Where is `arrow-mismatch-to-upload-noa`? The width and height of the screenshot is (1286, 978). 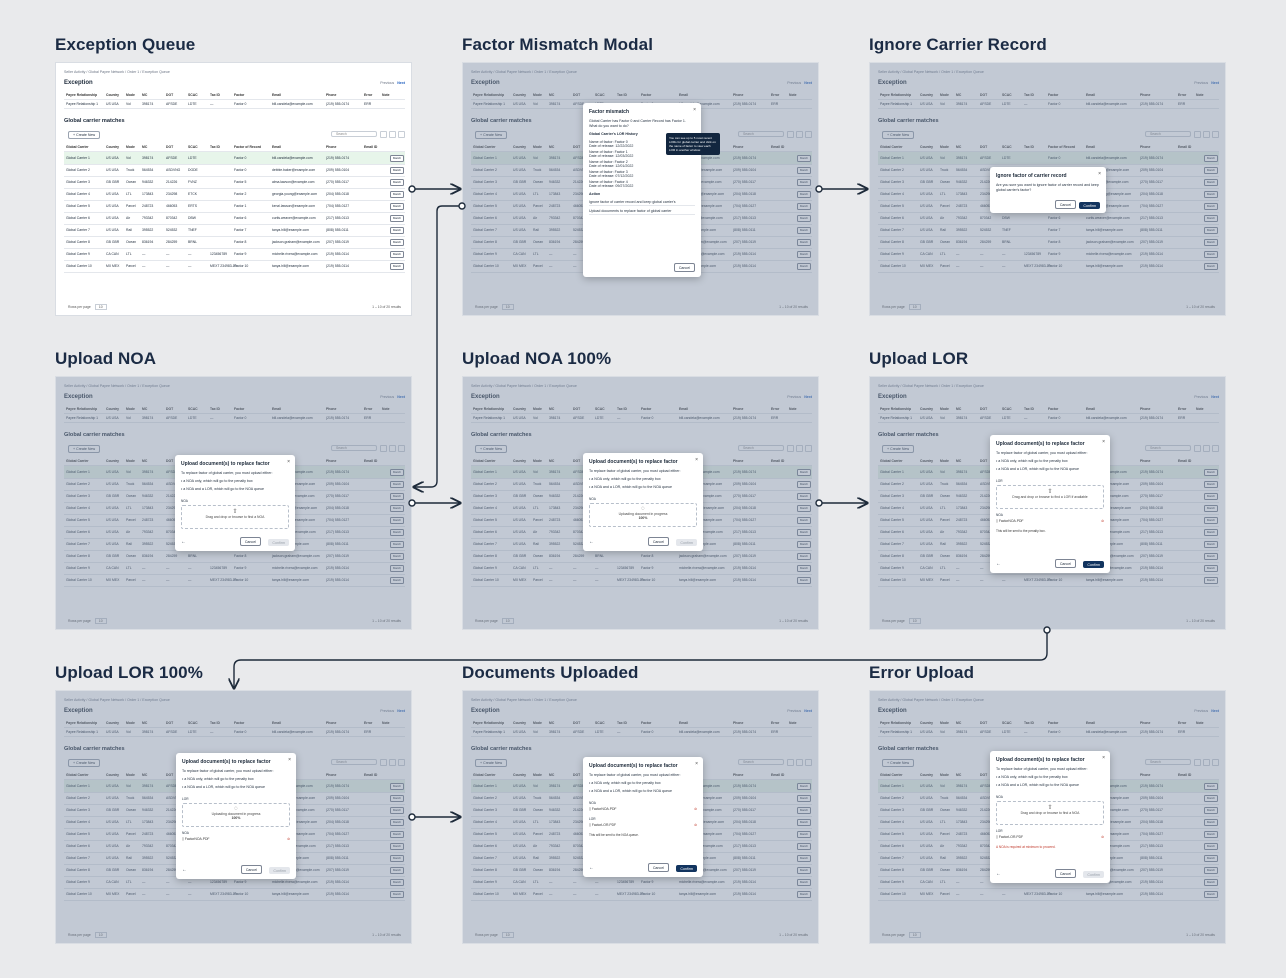
arrow-mismatch-to-upload-noa is located at coordinates (438, 346).